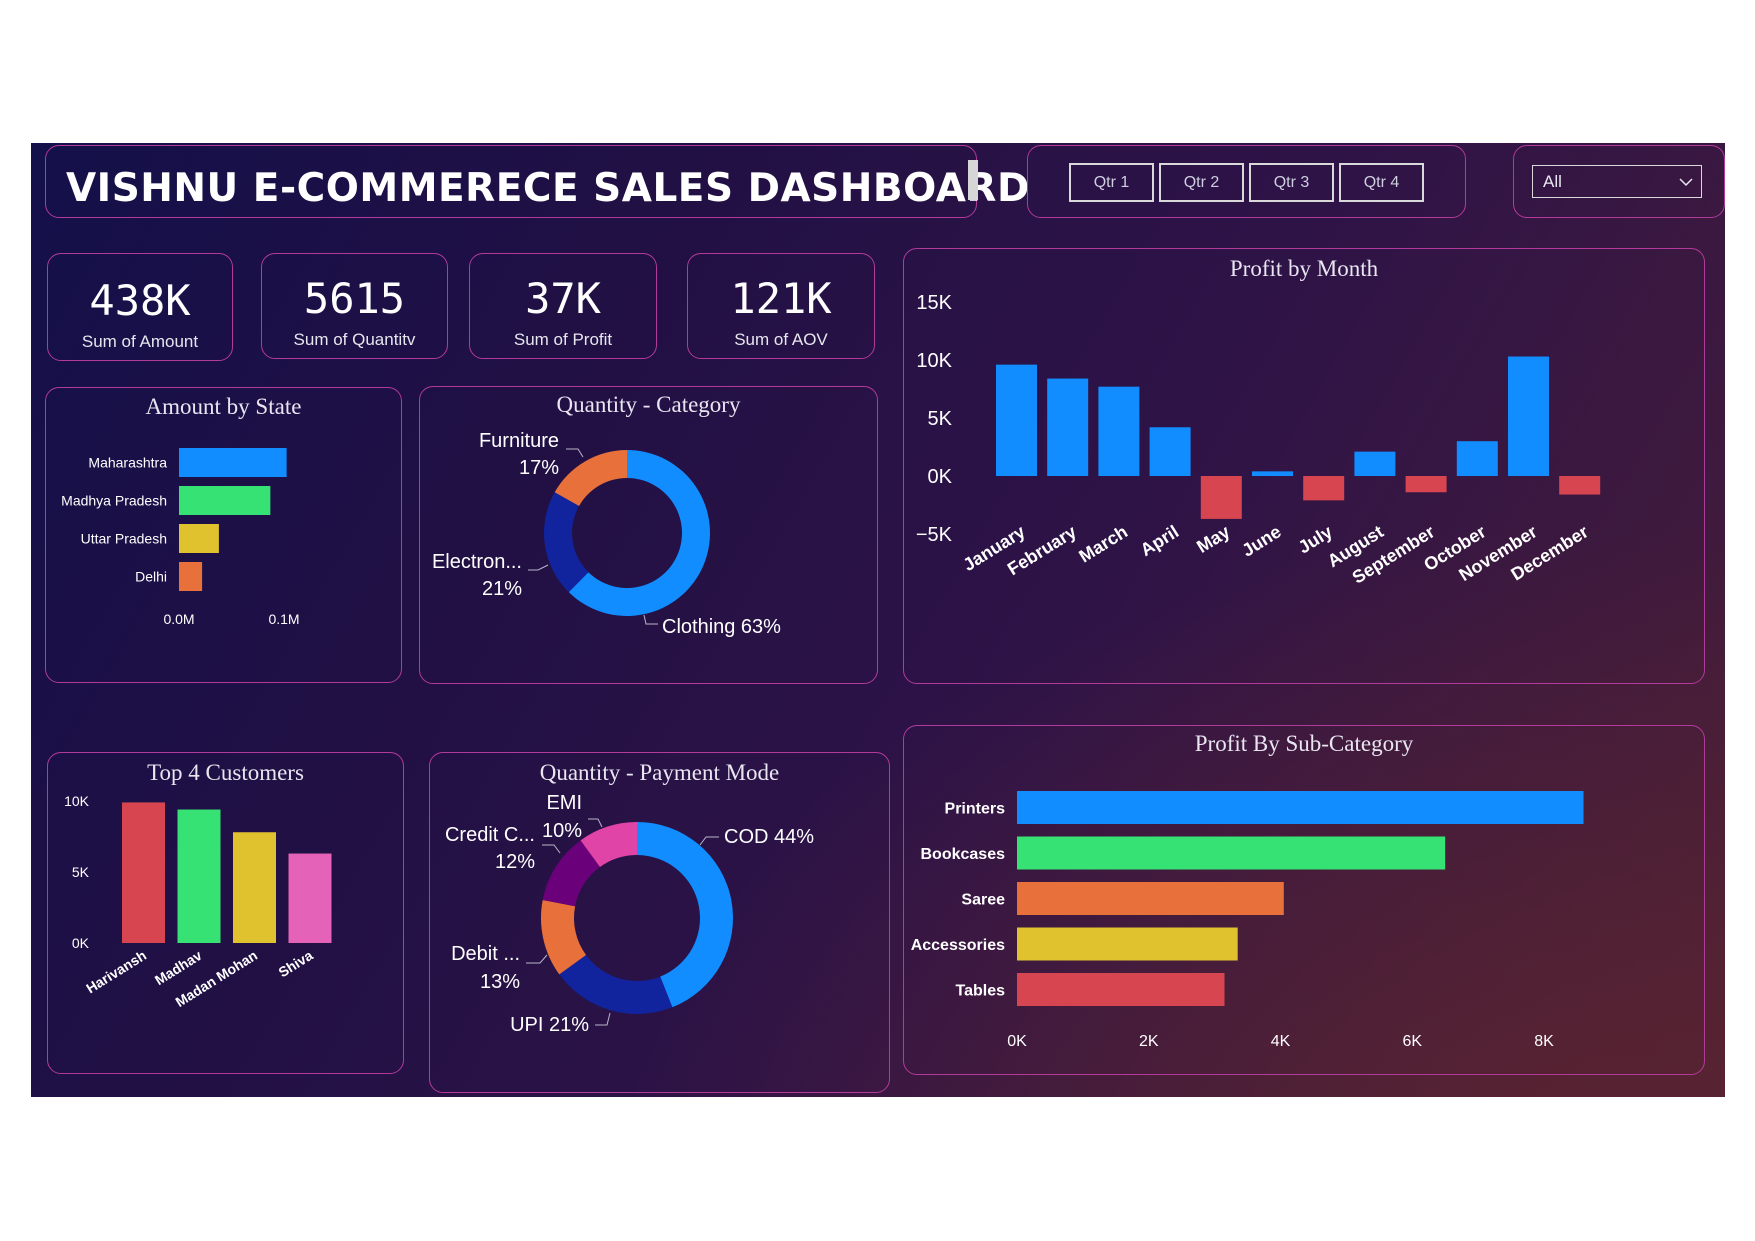  What do you see at coordinates (1159, 540) in the screenshot?
I see `x-tick-label: April` at bounding box center [1159, 540].